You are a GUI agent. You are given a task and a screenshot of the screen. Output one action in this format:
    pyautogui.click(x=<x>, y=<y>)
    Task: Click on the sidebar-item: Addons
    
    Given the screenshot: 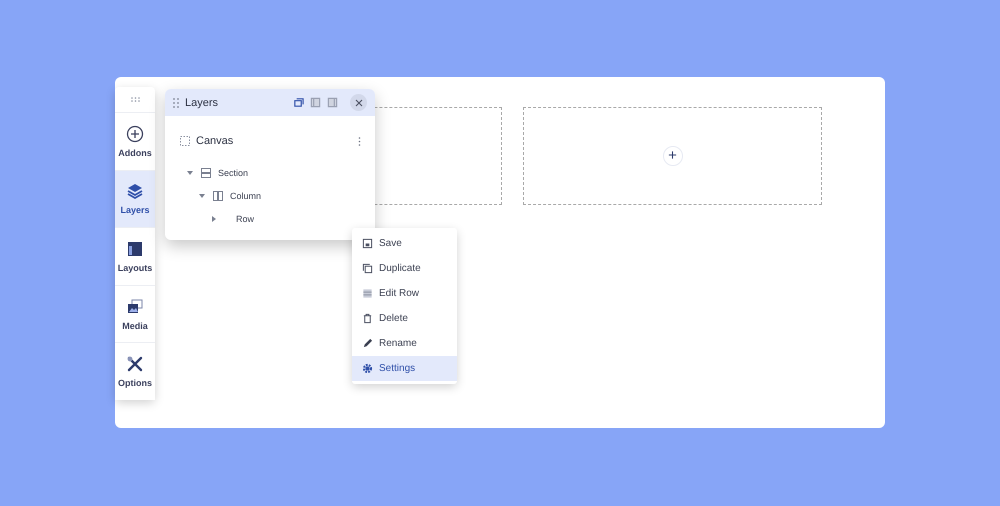 What is the action you would take?
    pyautogui.click(x=135, y=142)
    